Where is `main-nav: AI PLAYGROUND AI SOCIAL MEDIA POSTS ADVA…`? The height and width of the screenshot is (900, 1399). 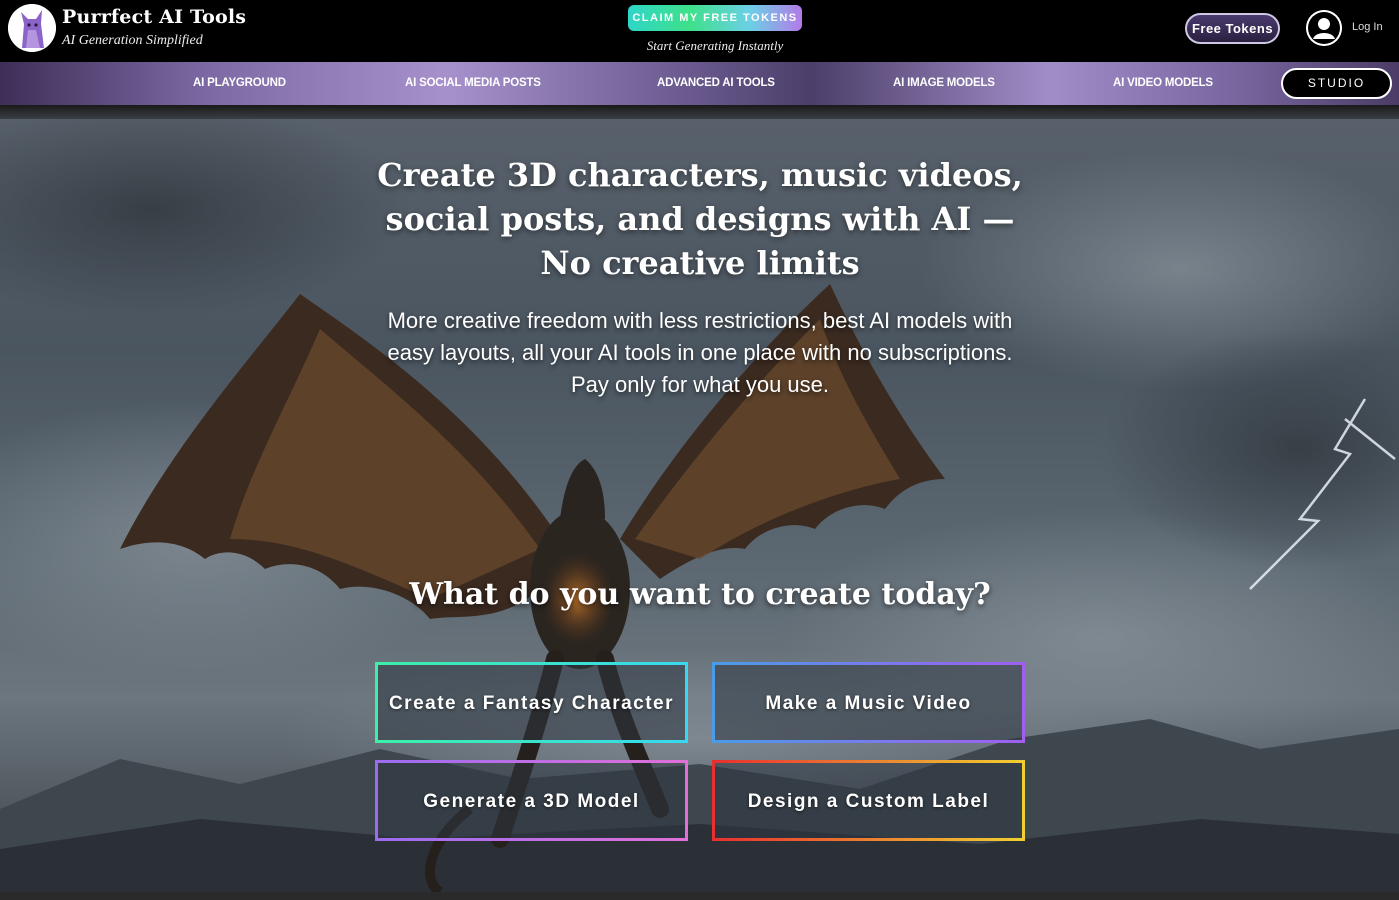 main-nav: AI PLAYGROUND AI SOCIAL MEDIA POSTS ADVA… is located at coordinates (699, 83).